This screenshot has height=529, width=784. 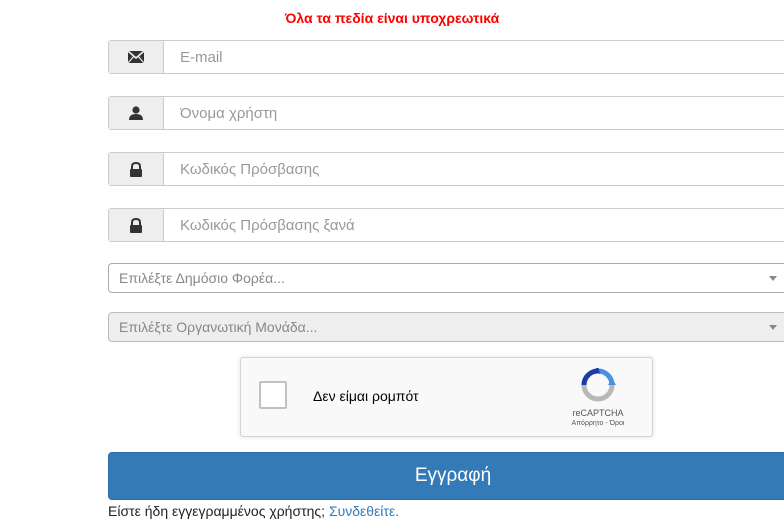 I want to click on username-field-group, so click(x=446, y=113).